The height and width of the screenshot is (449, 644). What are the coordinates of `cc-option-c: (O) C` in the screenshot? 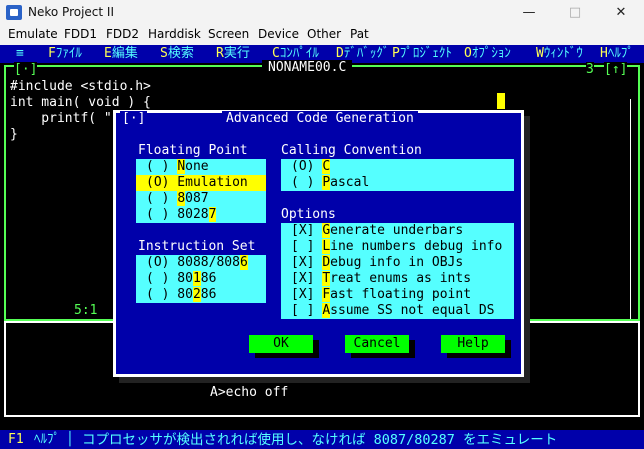 It's located at (311, 167).